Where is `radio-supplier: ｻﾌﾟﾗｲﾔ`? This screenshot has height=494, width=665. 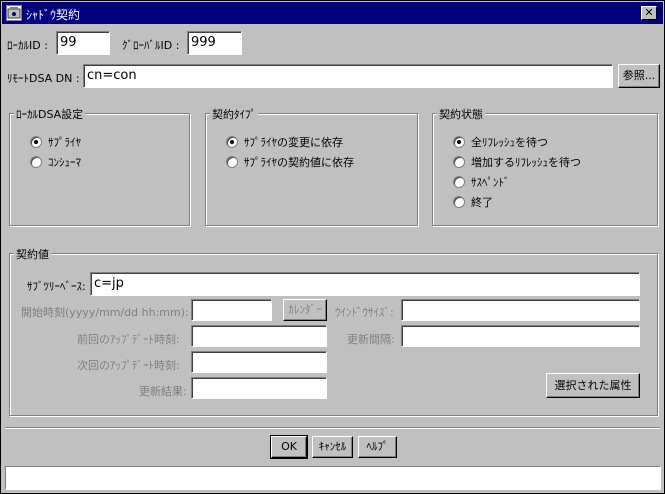
radio-supplier: ｻﾌﾟﾗｲﾔ is located at coordinates (55, 142).